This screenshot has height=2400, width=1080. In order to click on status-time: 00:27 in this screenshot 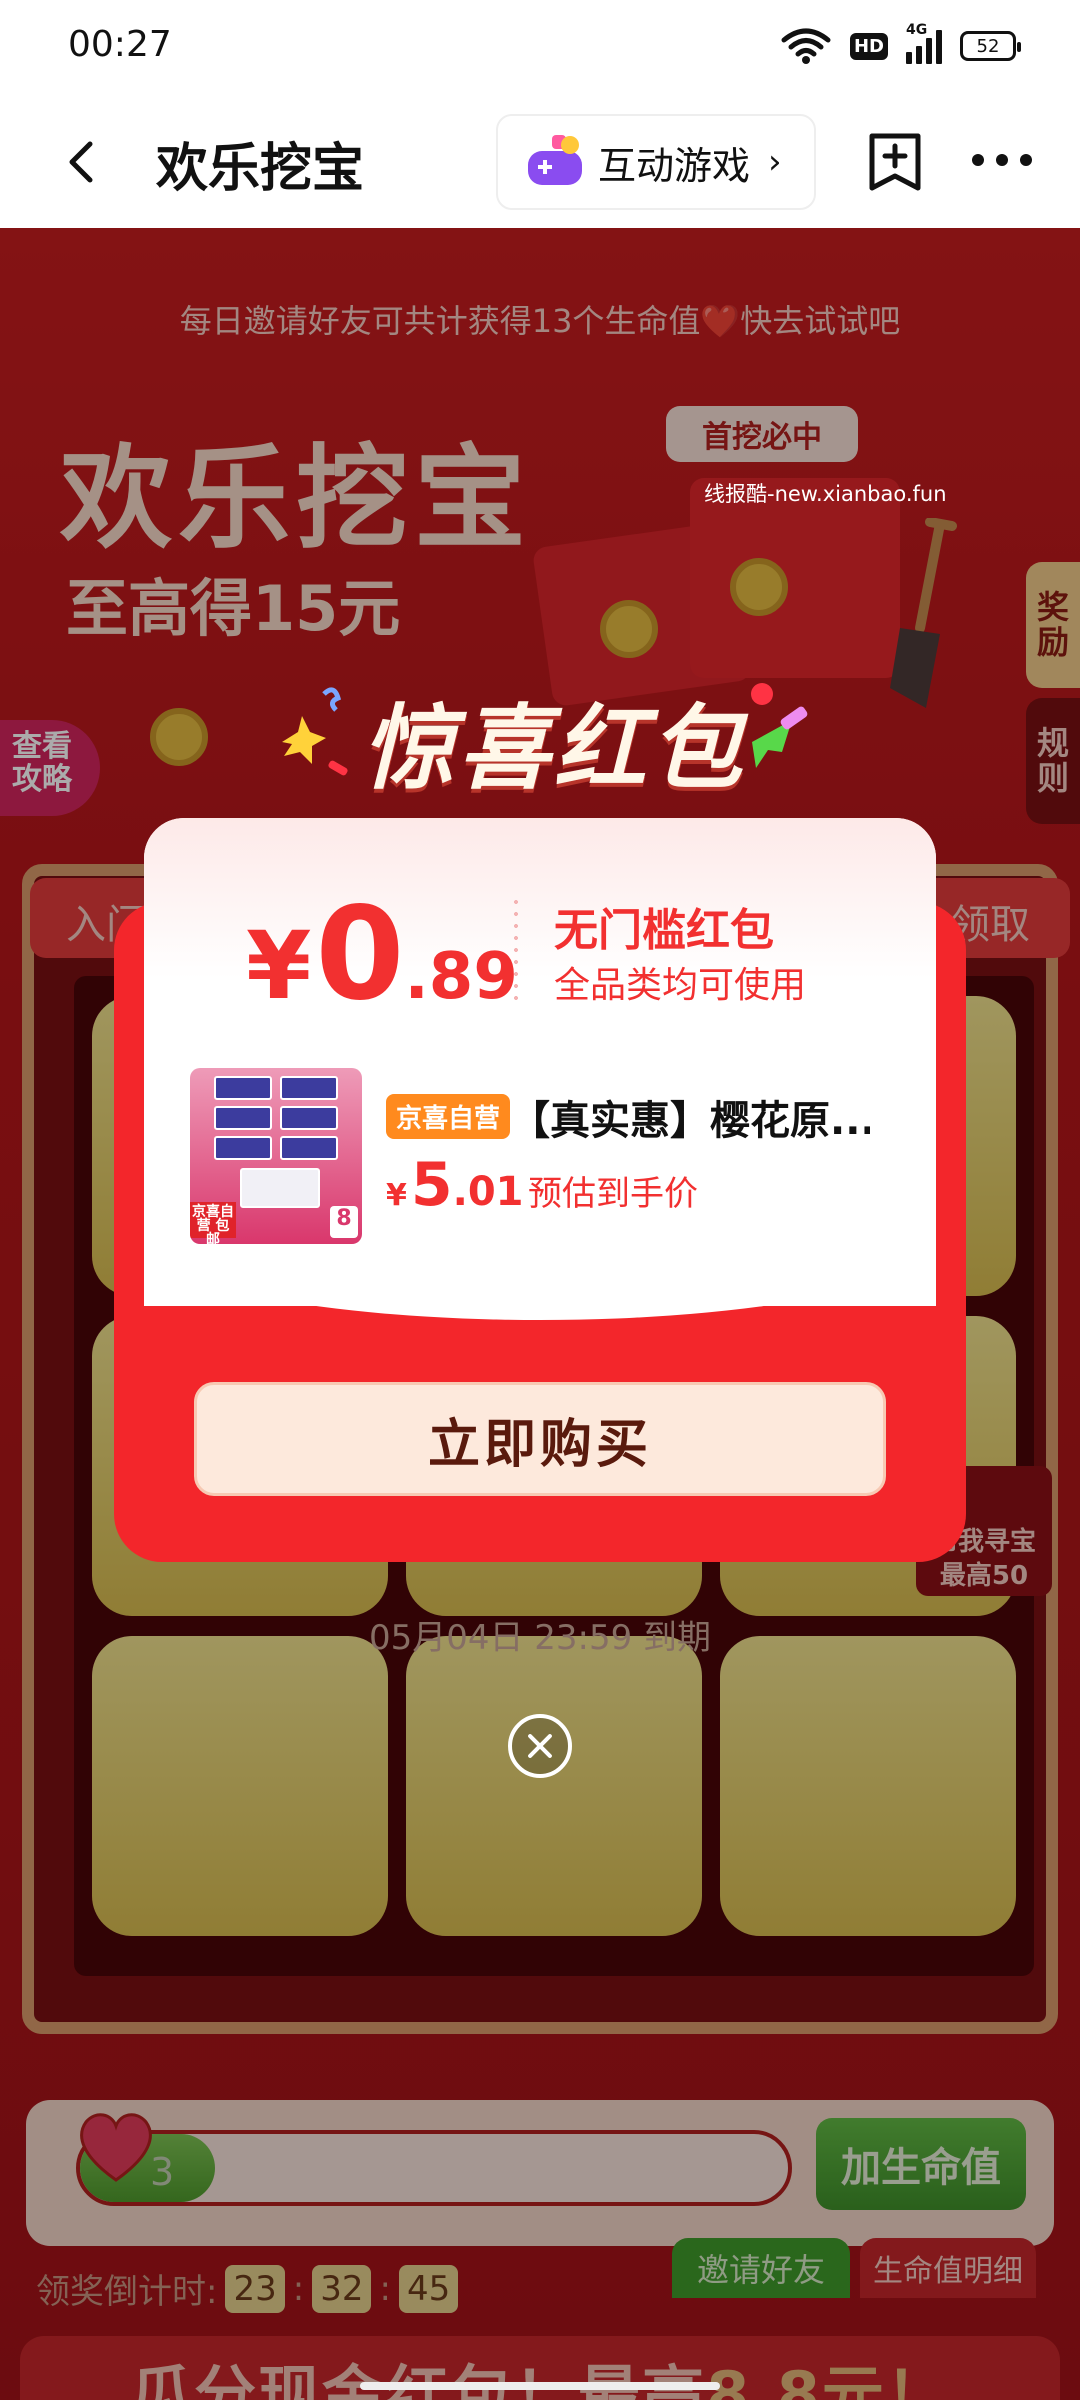, I will do `click(120, 44)`.